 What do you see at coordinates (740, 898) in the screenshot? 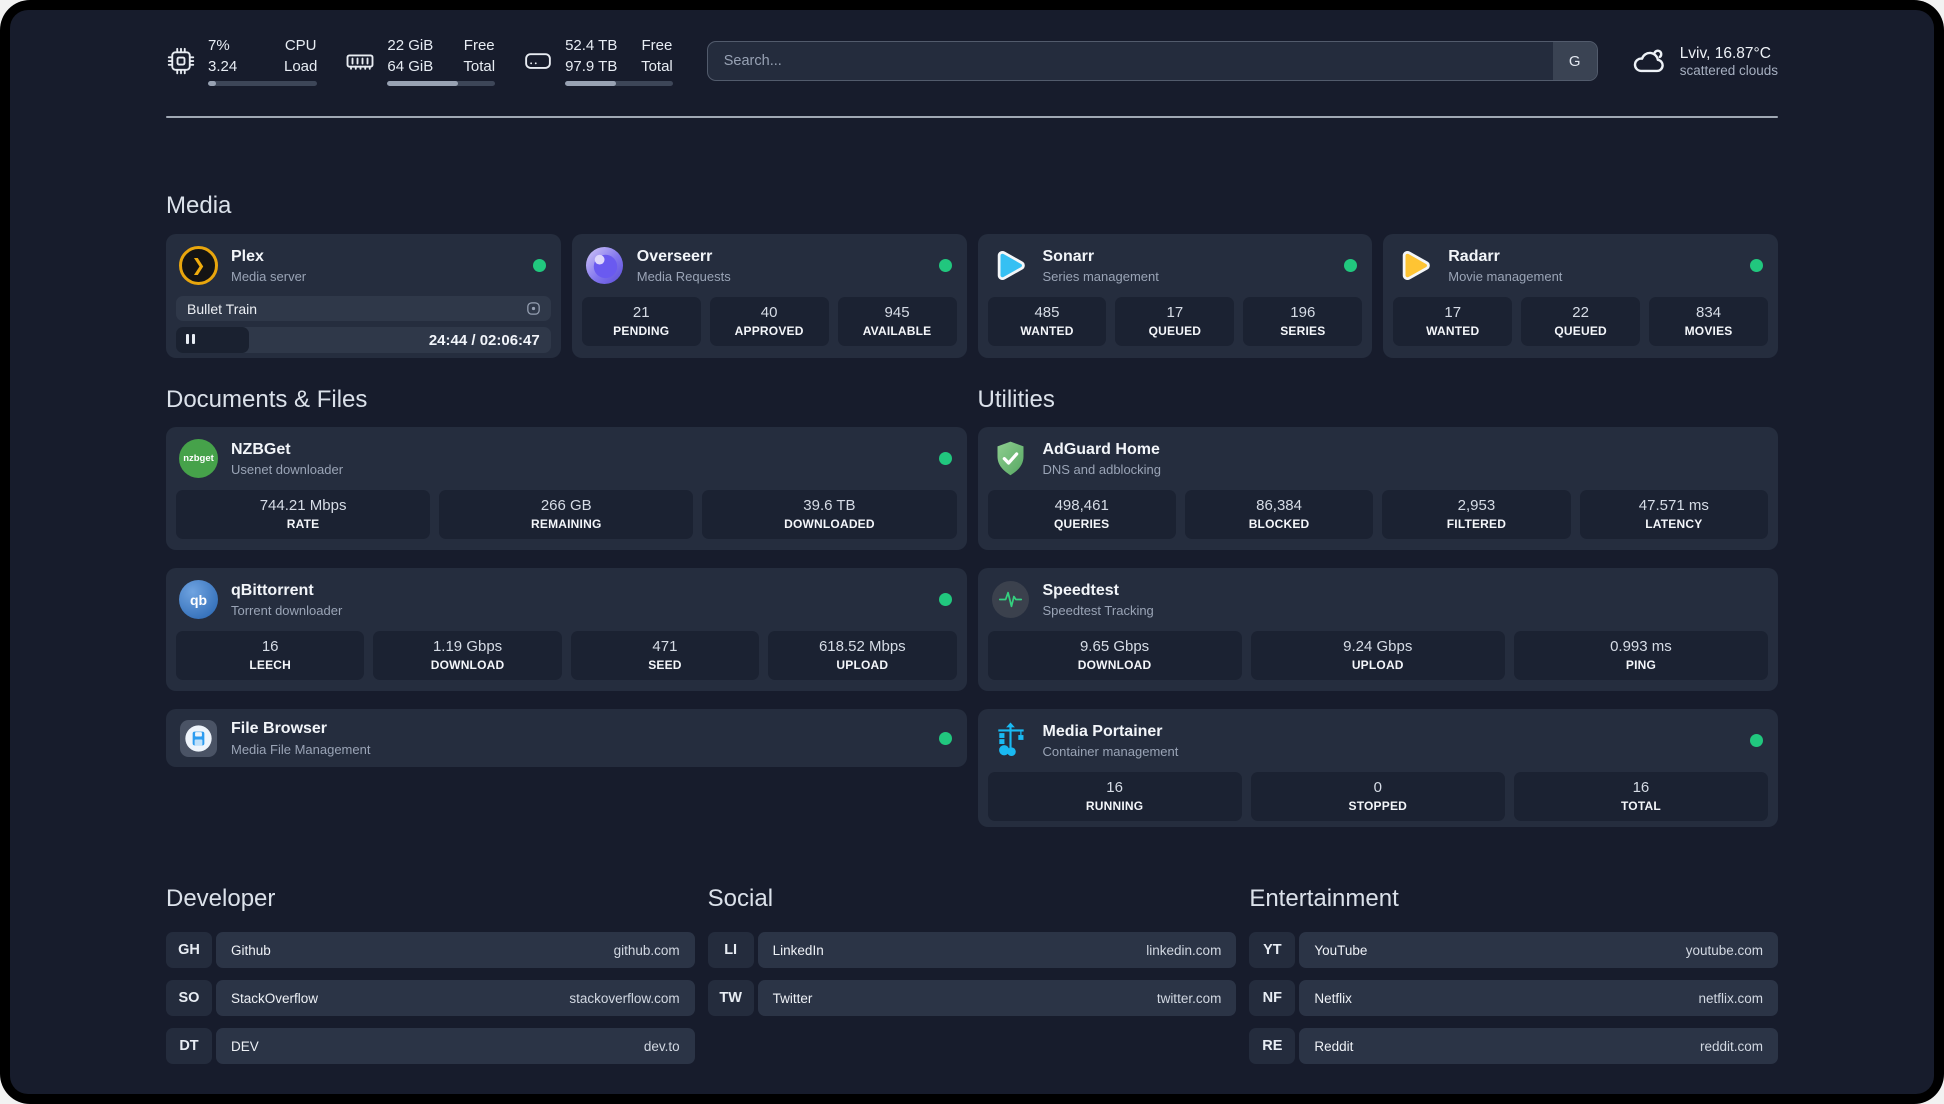
I see `section-heading-social: Social` at bounding box center [740, 898].